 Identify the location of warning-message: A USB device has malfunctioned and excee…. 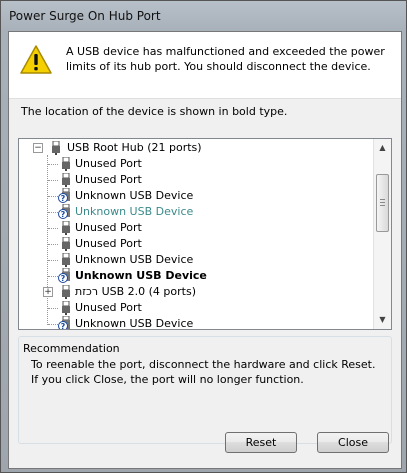
(225, 59).